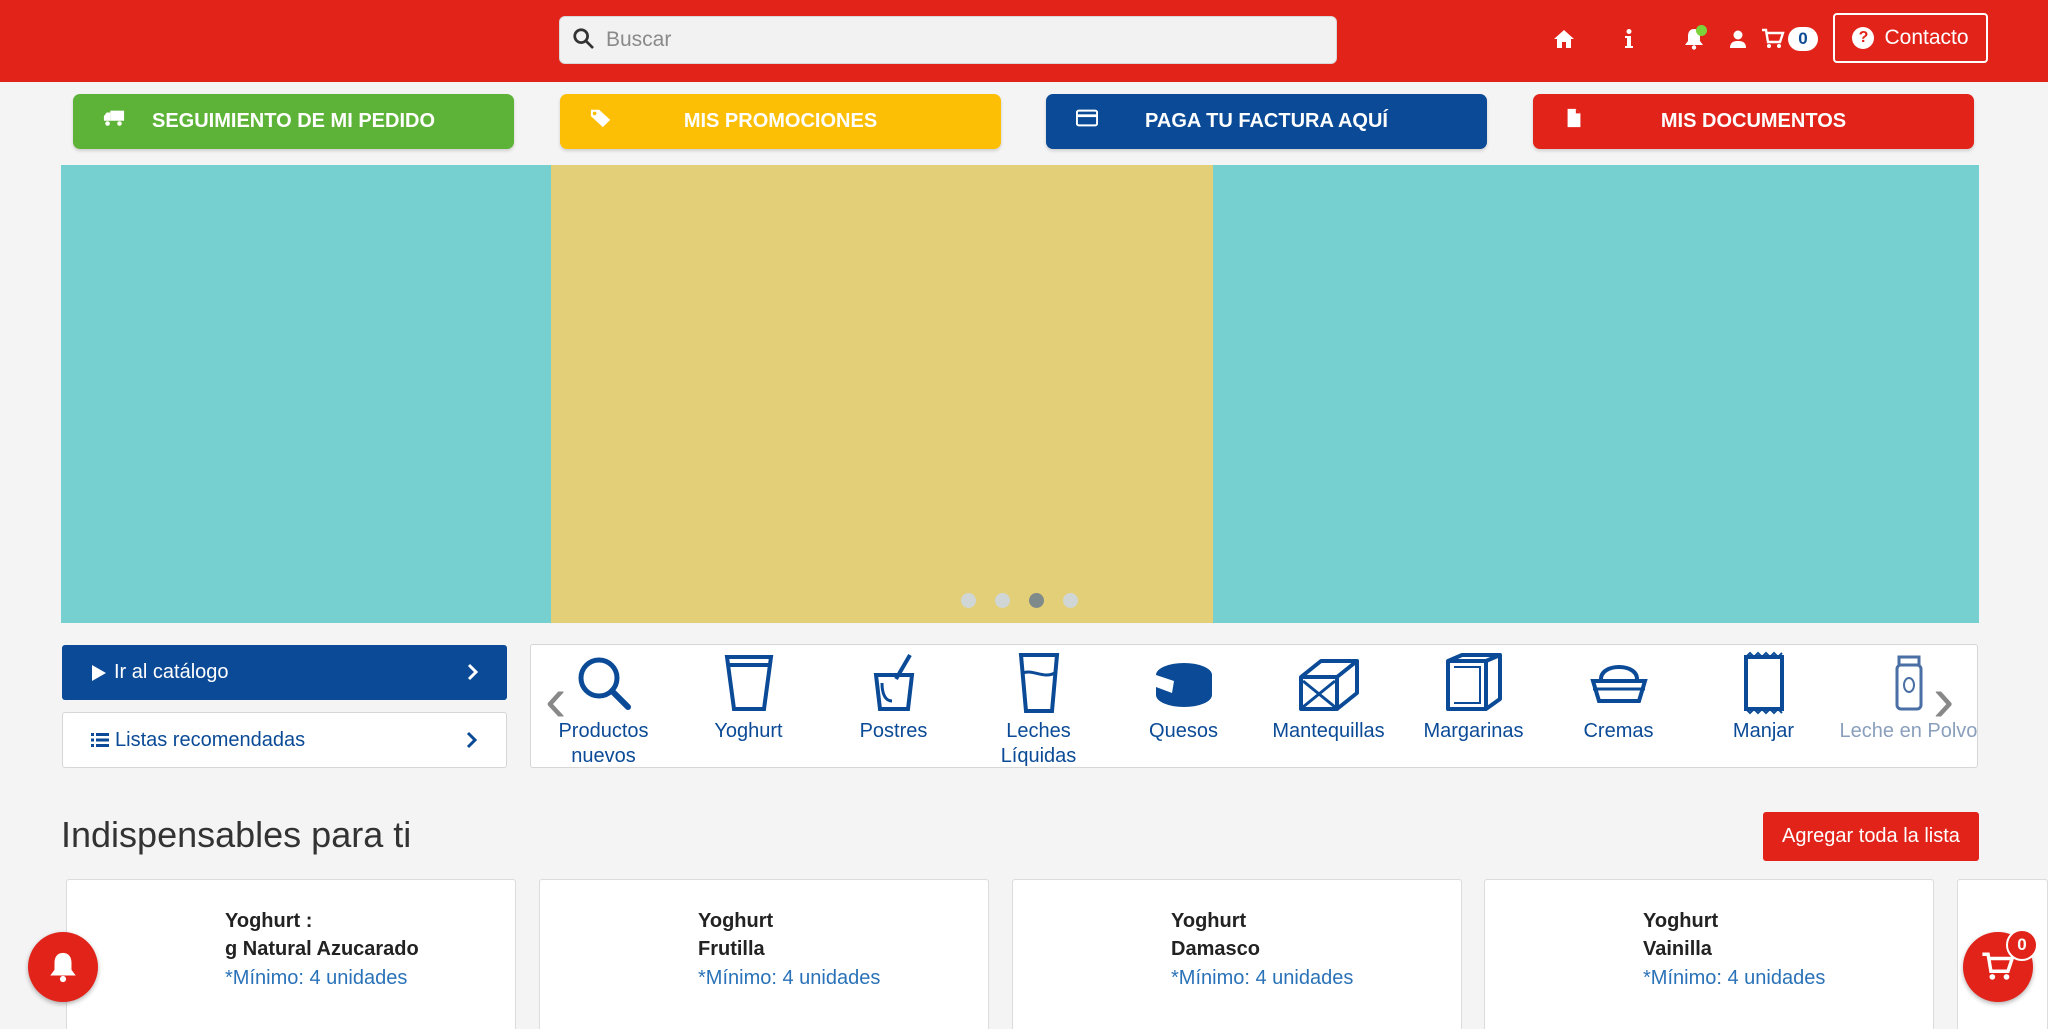 This screenshot has height=1029, width=2048. I want to click on category-label: Quesos, so click(1183, 731).